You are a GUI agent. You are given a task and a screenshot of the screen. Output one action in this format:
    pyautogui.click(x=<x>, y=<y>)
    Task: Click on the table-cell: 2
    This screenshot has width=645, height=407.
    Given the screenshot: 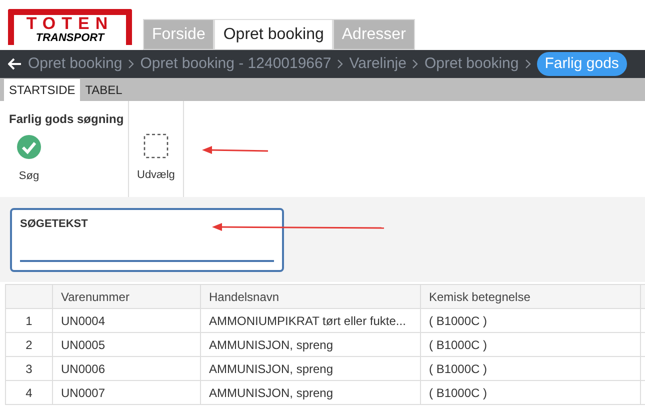 What is the action you would take?
    pyautogui.click(x=29, y=344)
    